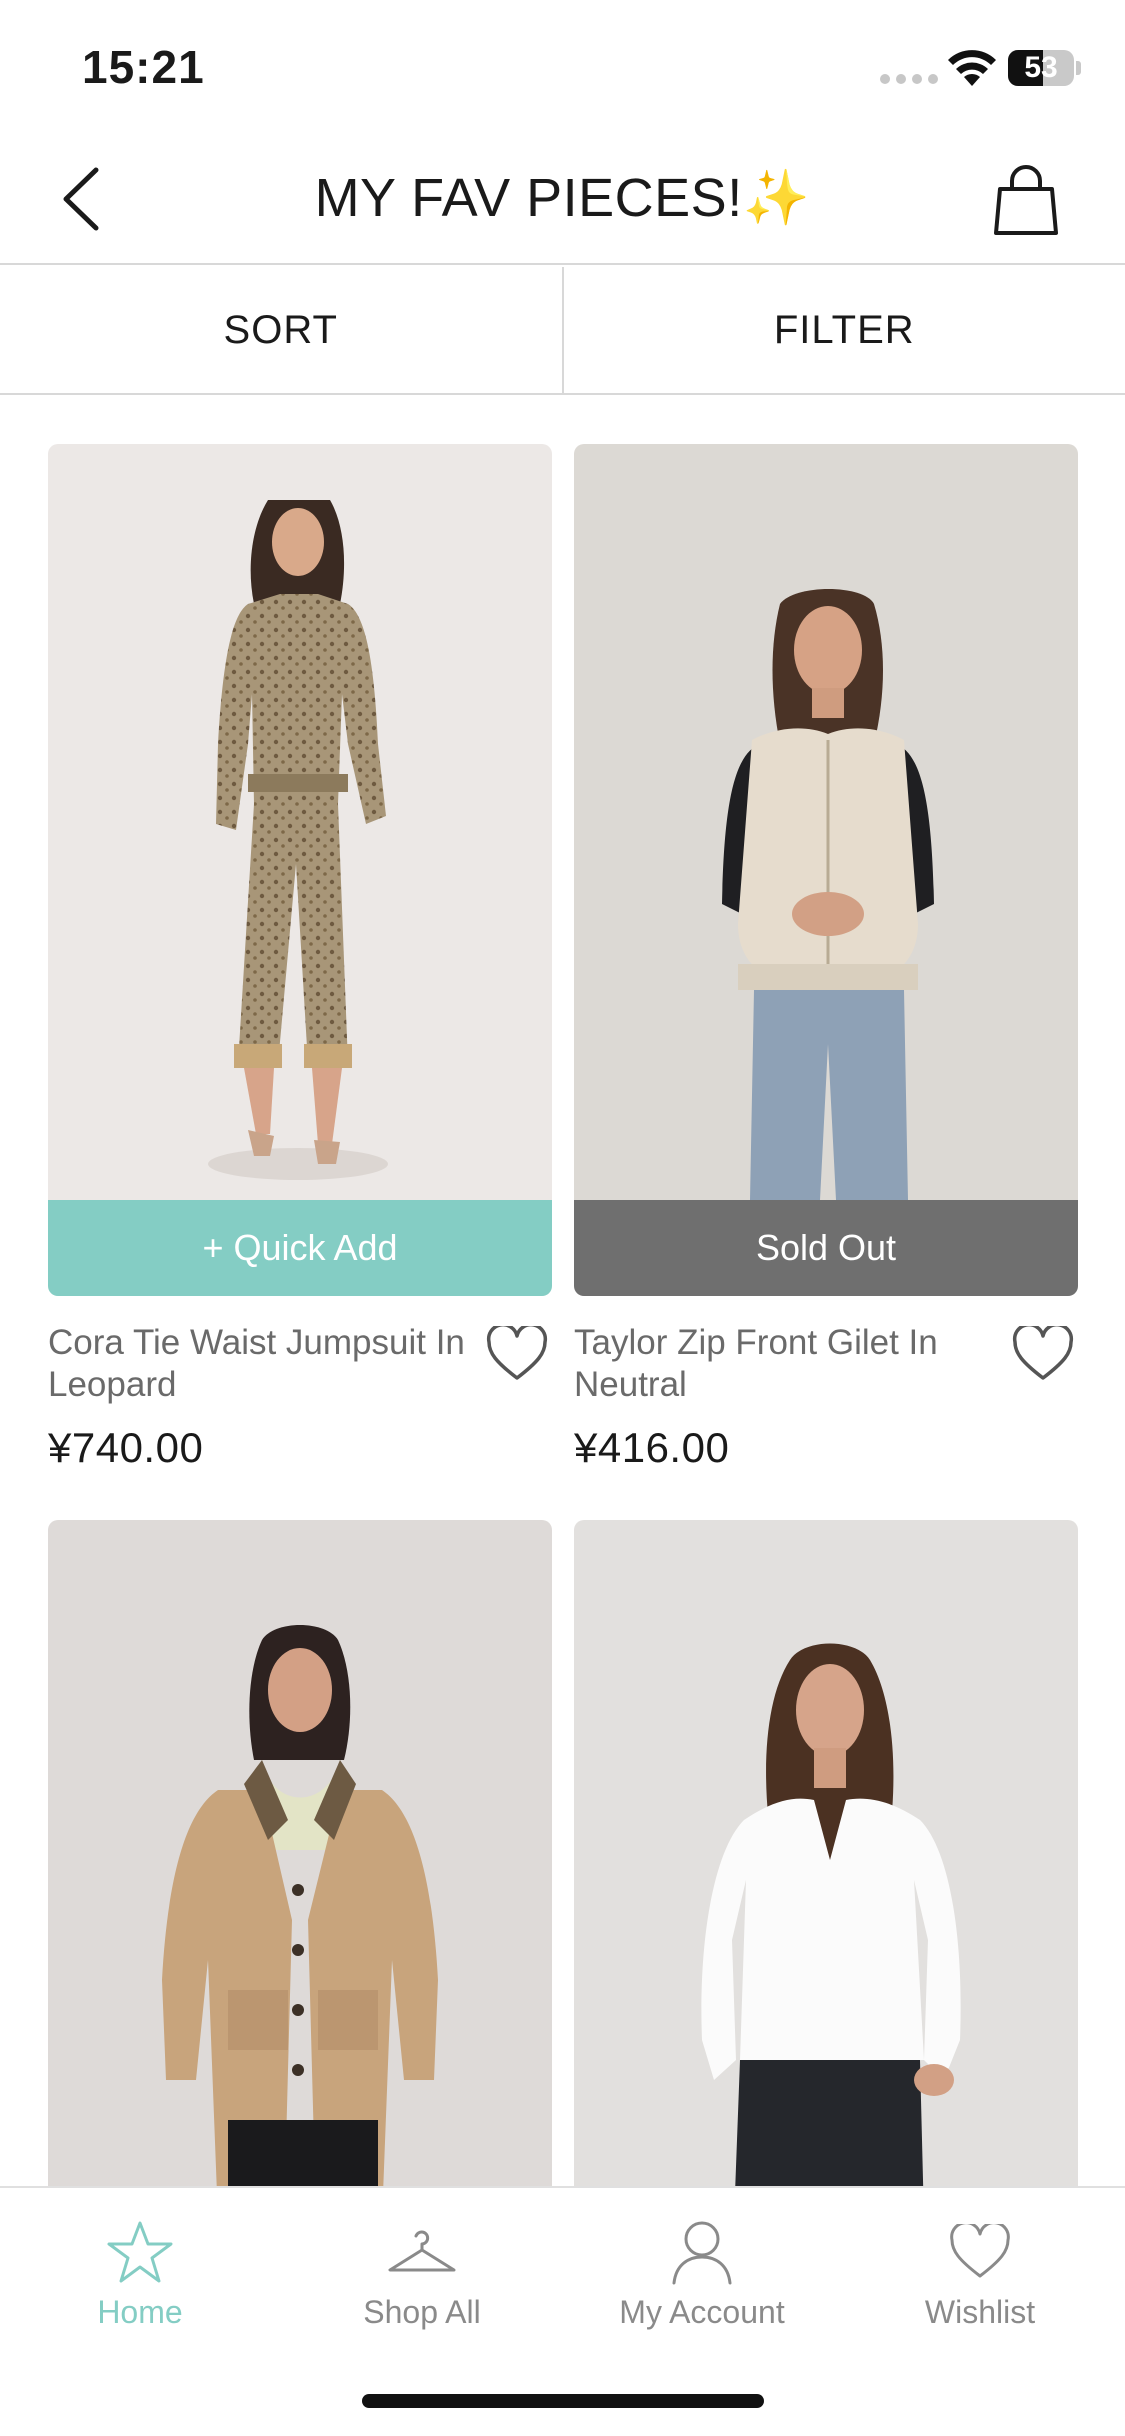 The height and width of the screenshot is (2436, 1125). I want to click on product-price: ¥740.00, so click(126, 1447).